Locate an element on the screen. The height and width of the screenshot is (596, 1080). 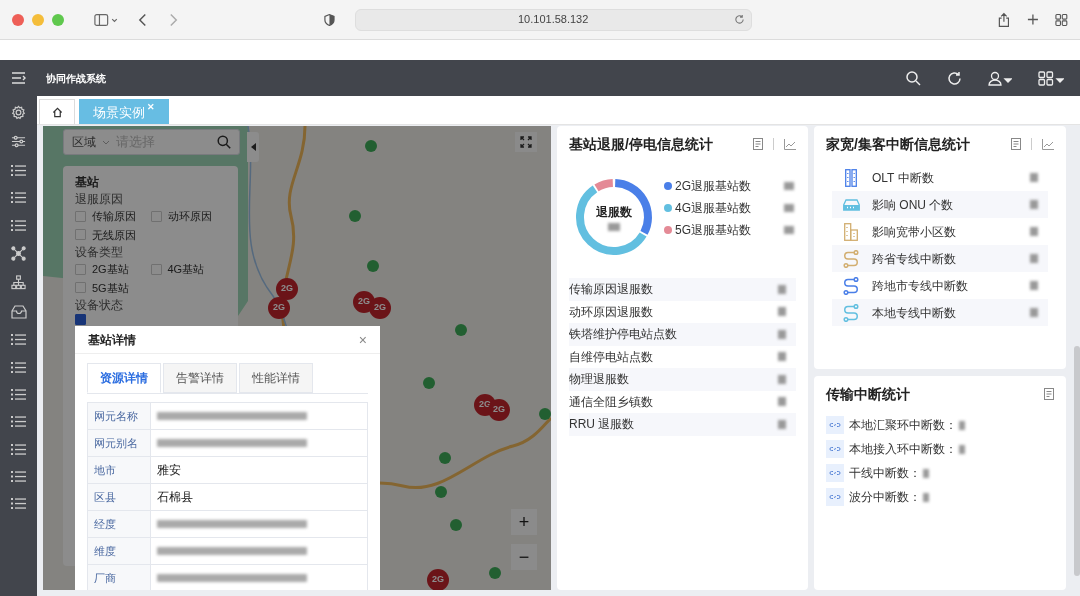
detail-label: 维度 is located at coordinates (119, 551).